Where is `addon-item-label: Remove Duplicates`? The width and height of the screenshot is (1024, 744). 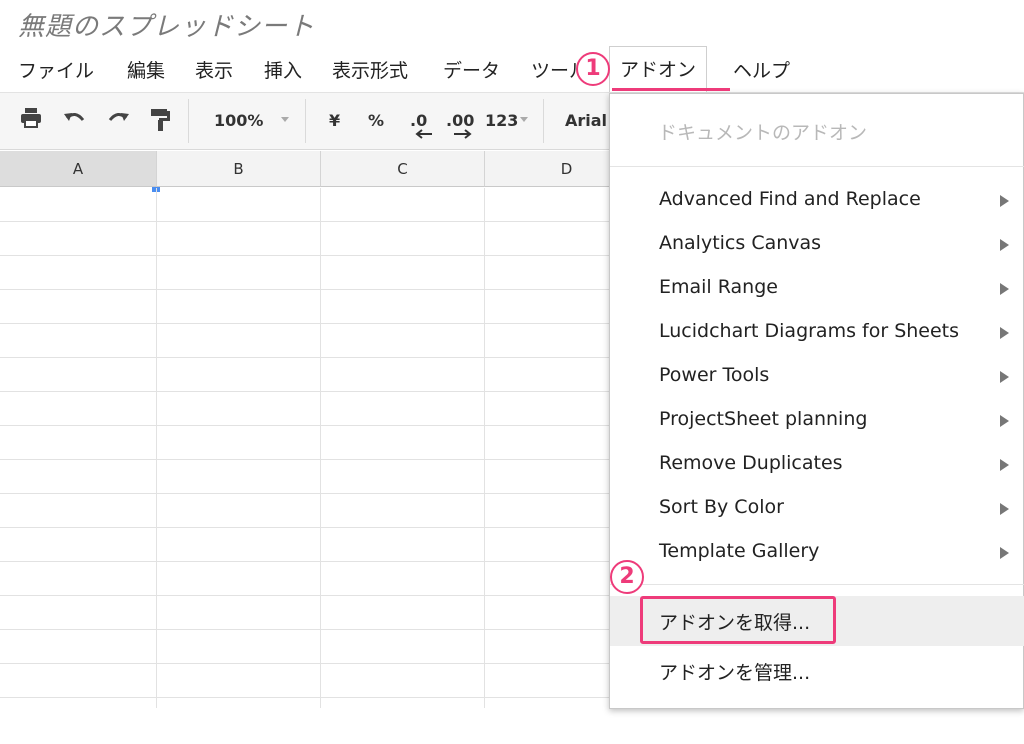 addon-item-label: Remove Duplicates is located at coordinates (751, 463).